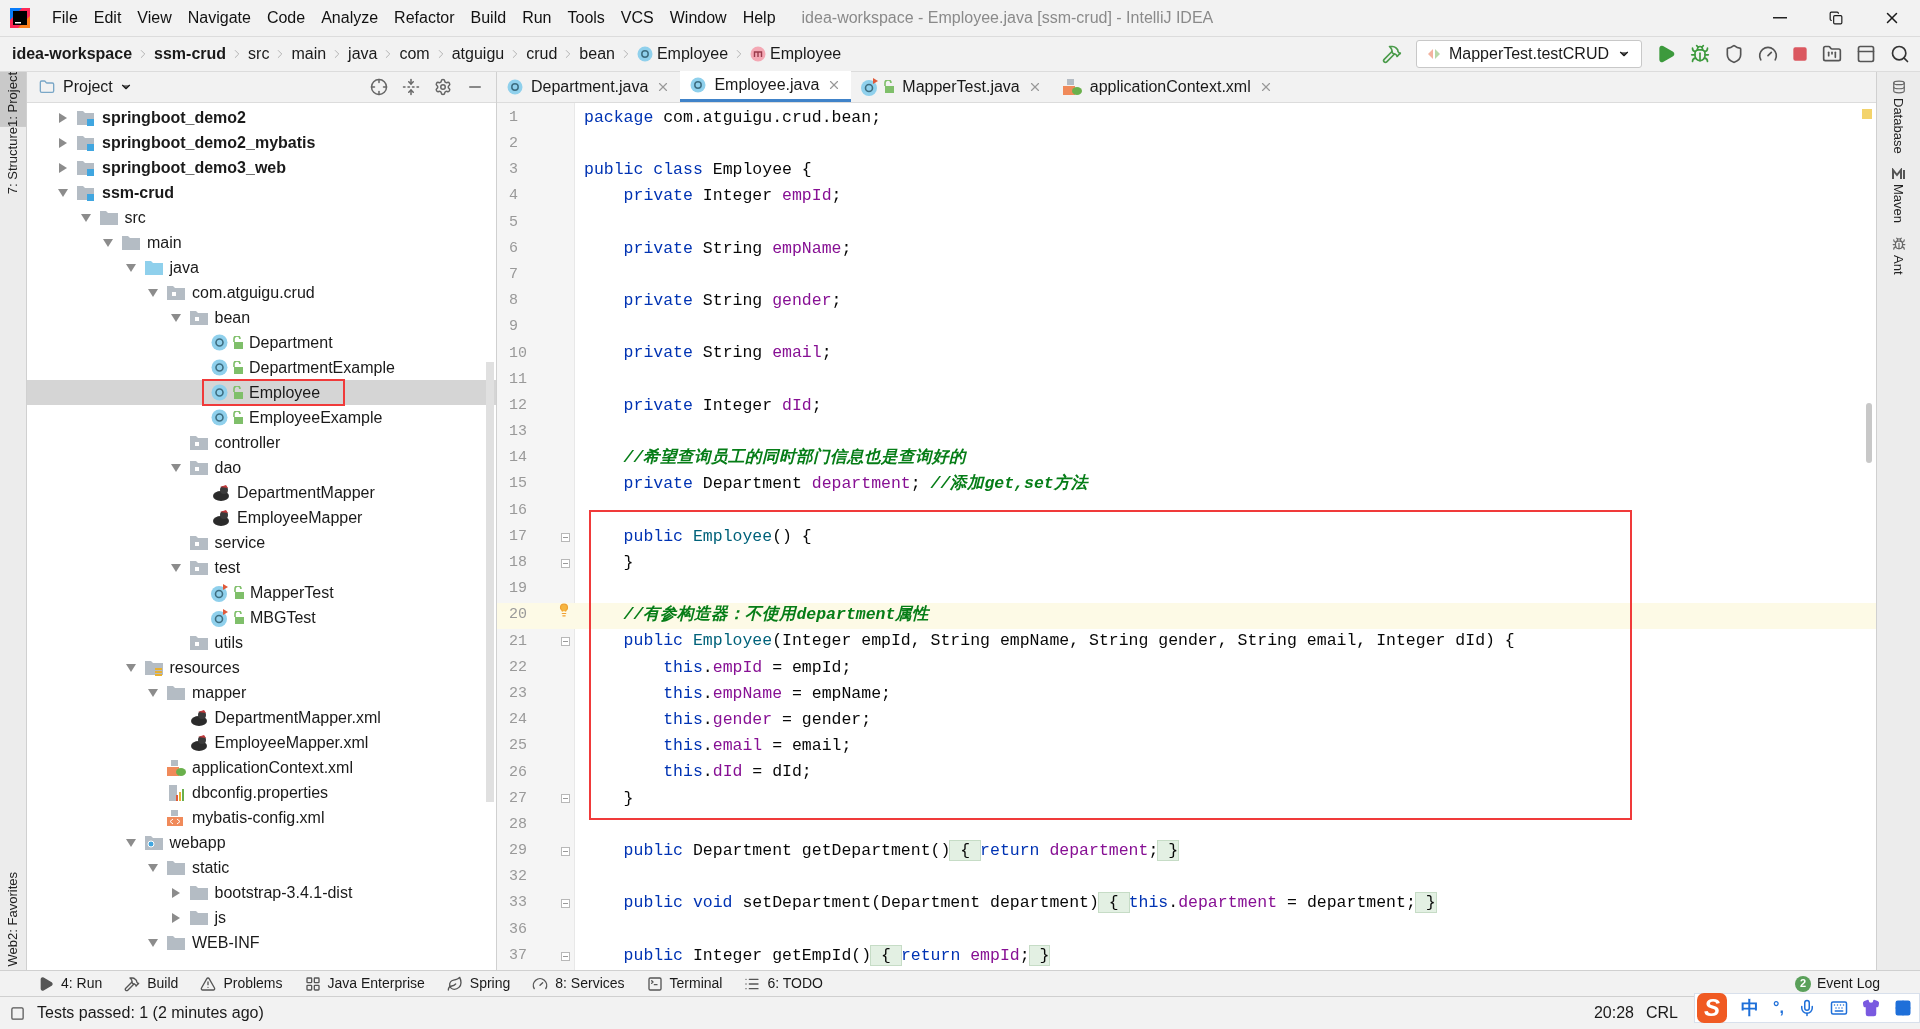 Image resolution: width=1920 pixels, height=1029 pixels. Describe the element at coordinates (1391, 54) in the screenshot. I see `hammer-icon` at that location.